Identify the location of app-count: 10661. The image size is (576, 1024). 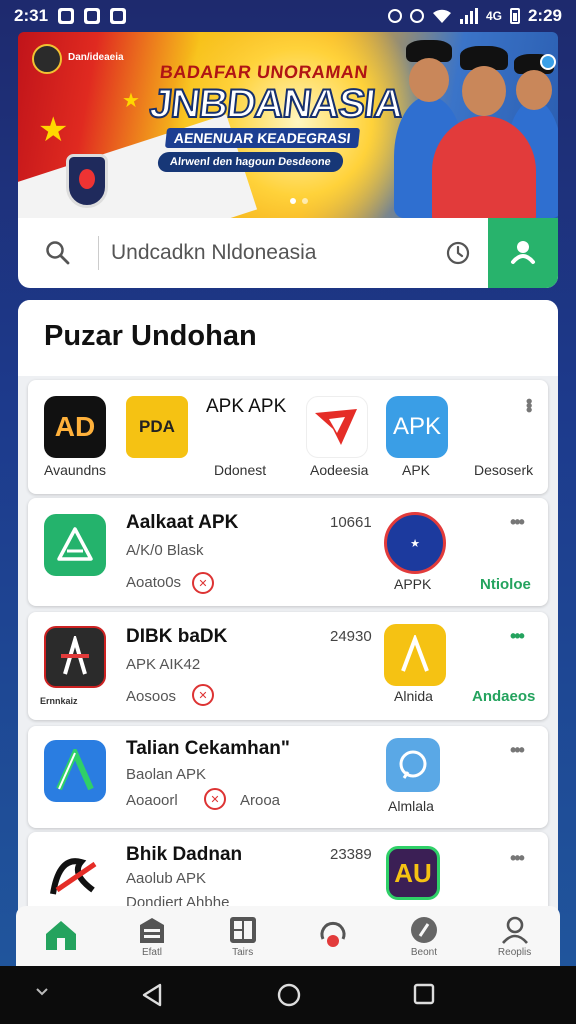
(351, 522).